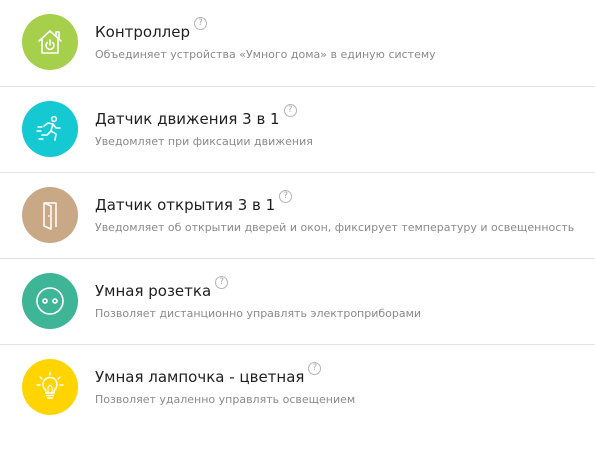  I want to click on power-socket-icon, so click(50, 301).